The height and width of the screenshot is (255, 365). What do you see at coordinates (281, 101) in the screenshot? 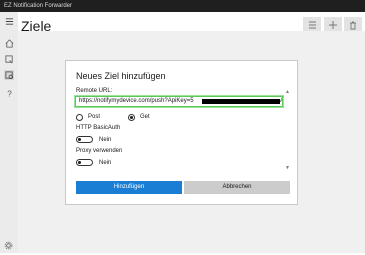
I see `remote-url-tail: A` at bounding box center [281, 101].